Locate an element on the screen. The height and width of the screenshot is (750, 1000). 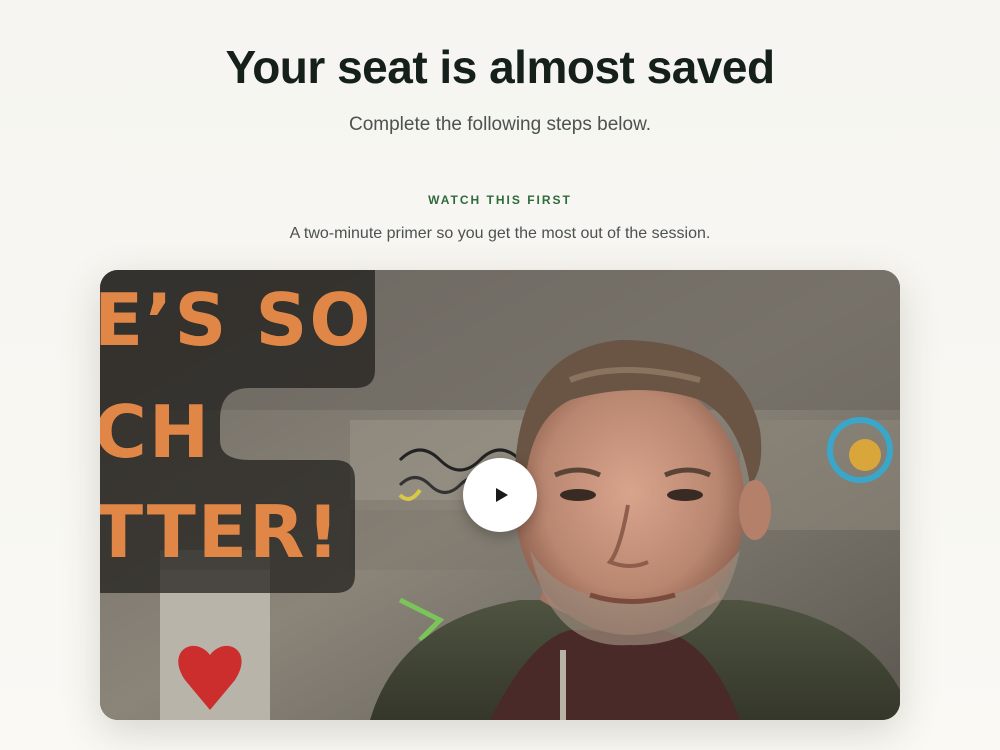
overlay-text-line-1: E’S SO is located at coordinates (236, 320).